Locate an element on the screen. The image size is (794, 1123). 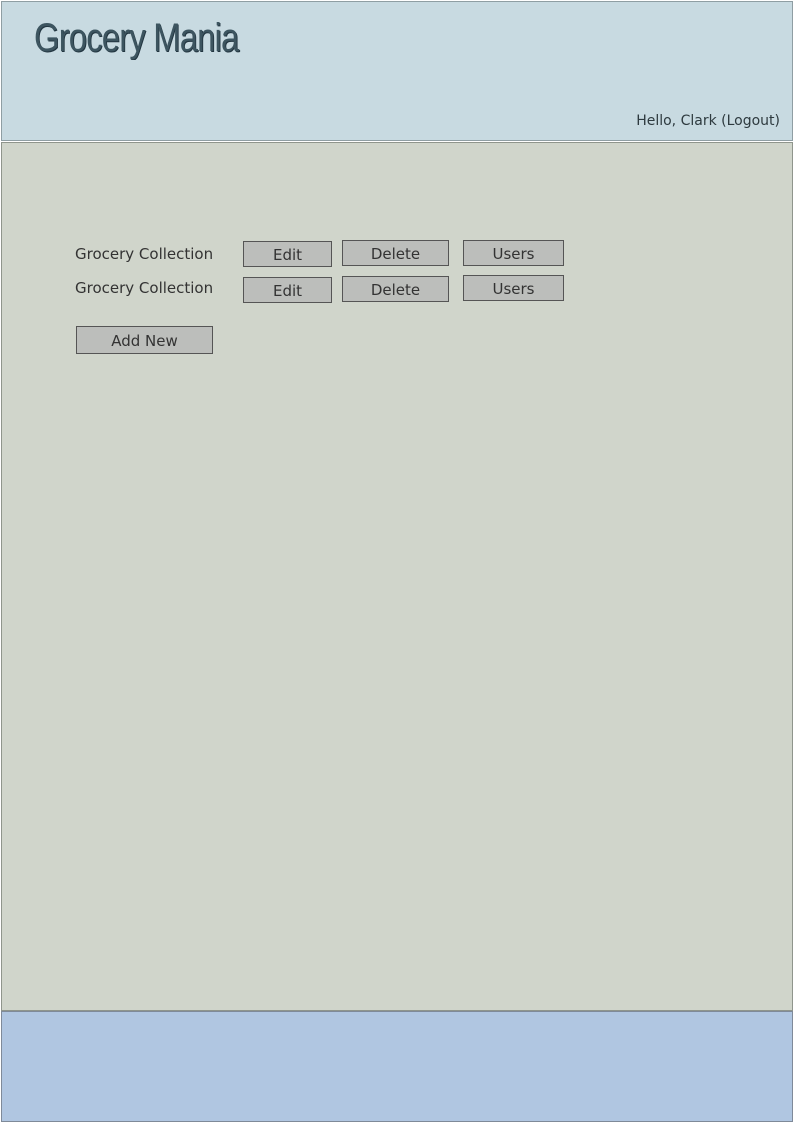
app-title: Grocery Mania is located at coordinates (136, 38).